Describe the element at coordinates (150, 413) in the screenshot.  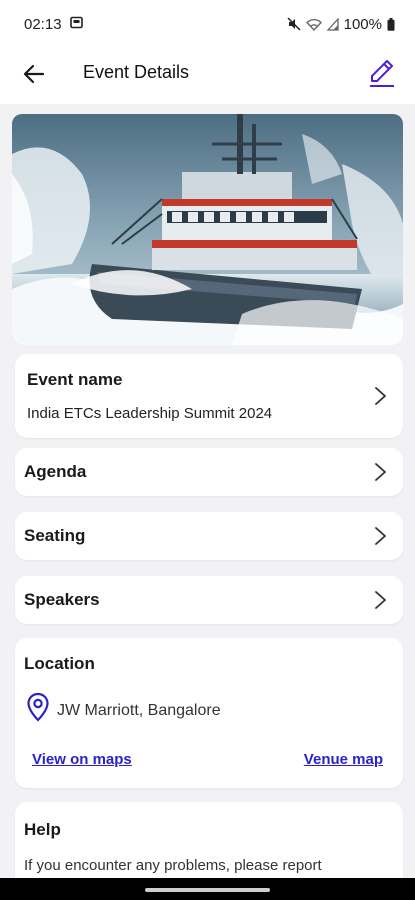
I see `event-name-value: India ETCs Leadership Summit 2024` at that location.